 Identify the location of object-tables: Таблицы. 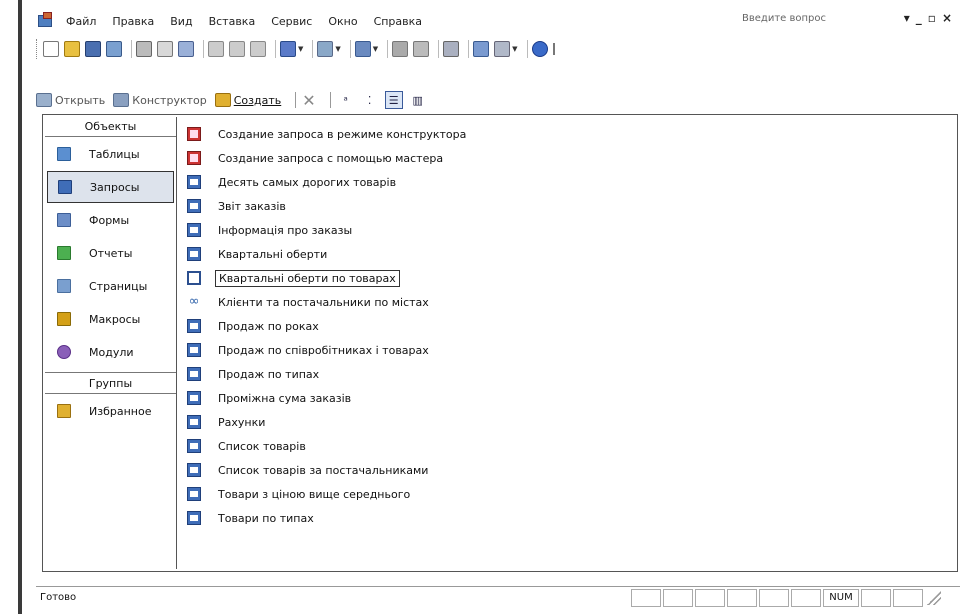
(110, 154).